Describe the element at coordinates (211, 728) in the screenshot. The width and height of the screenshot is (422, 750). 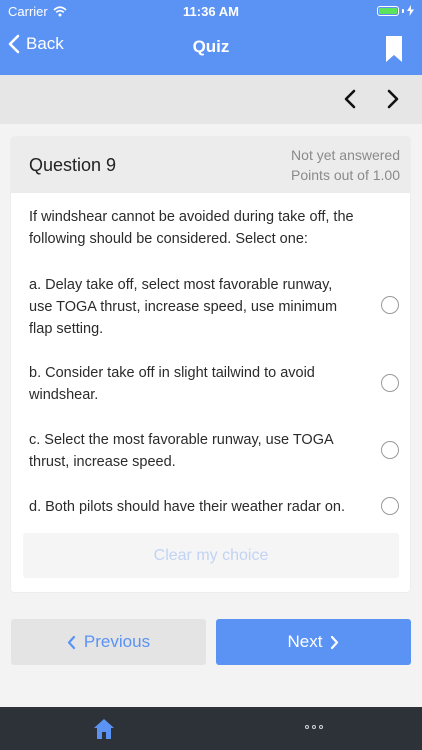
I see `tab-bar` at that location.